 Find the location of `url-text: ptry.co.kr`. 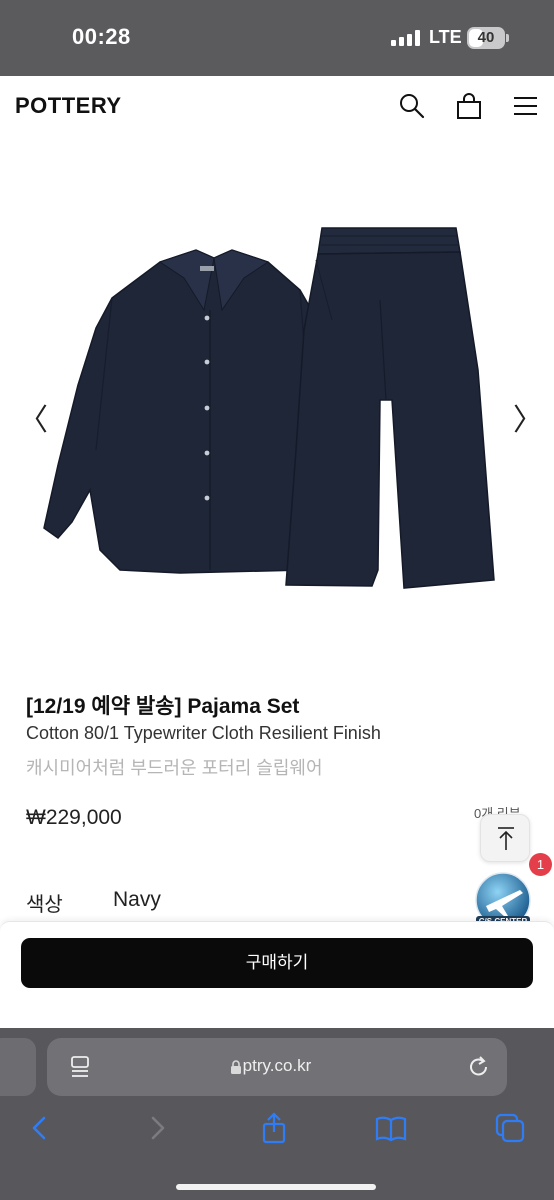

url-text: ptry.co.kr is located at coordinates (277, 1065).